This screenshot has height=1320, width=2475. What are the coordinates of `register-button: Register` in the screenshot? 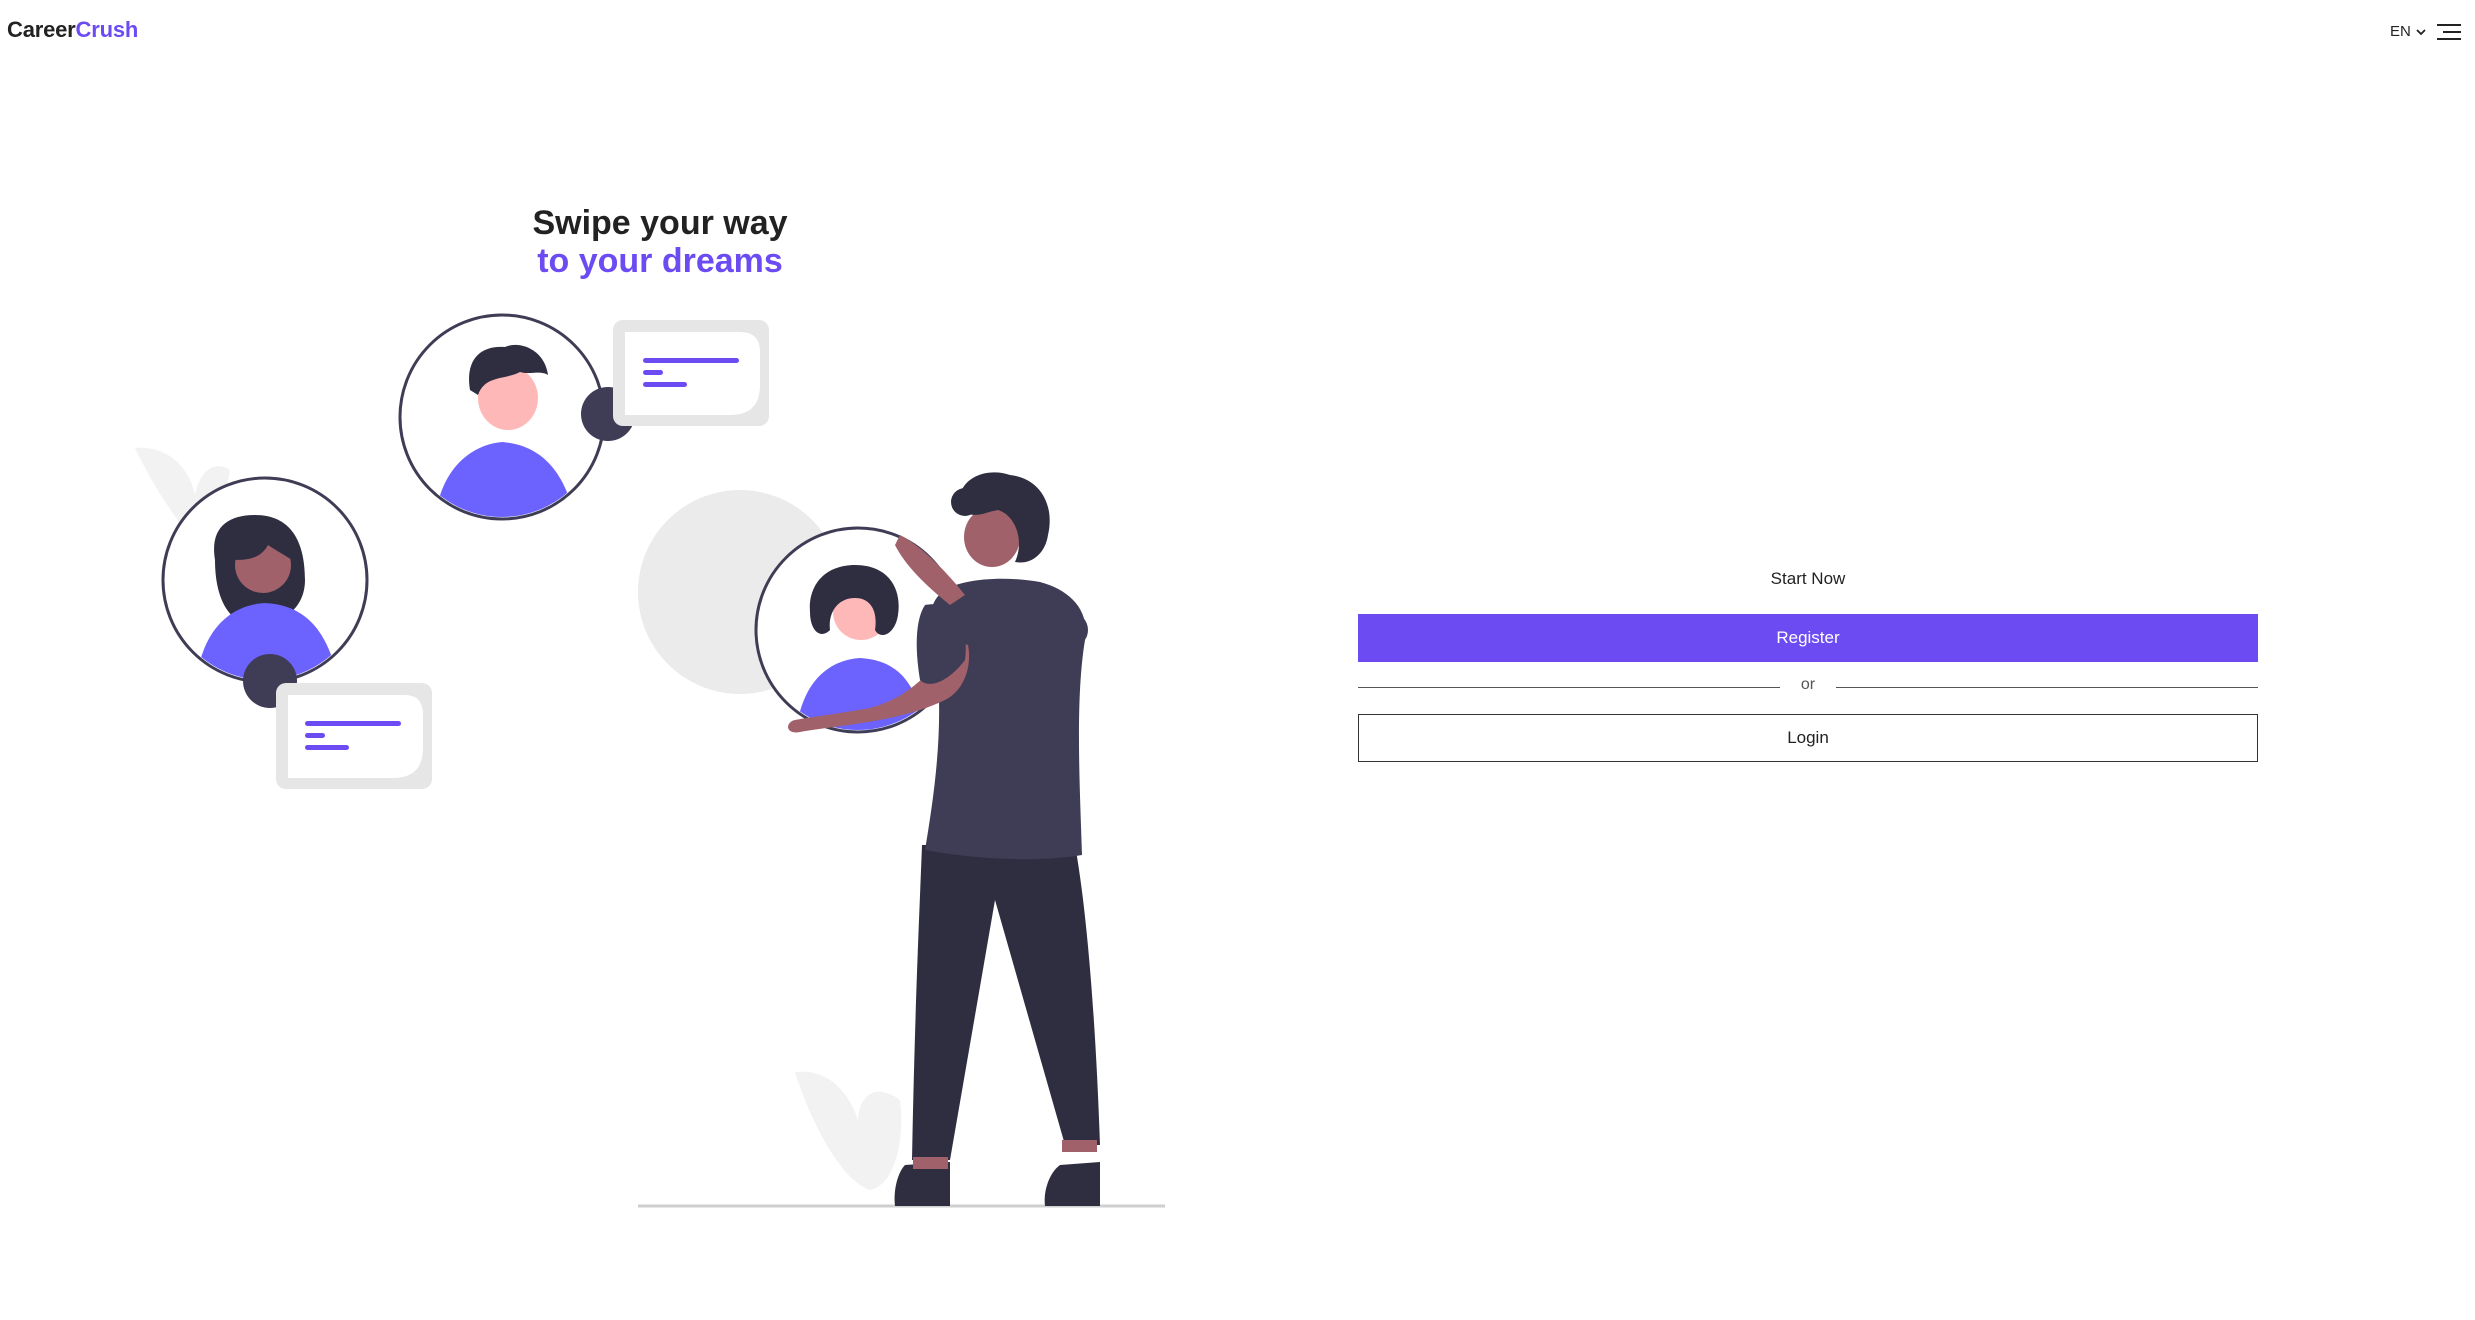 It's located at (1808, 638).